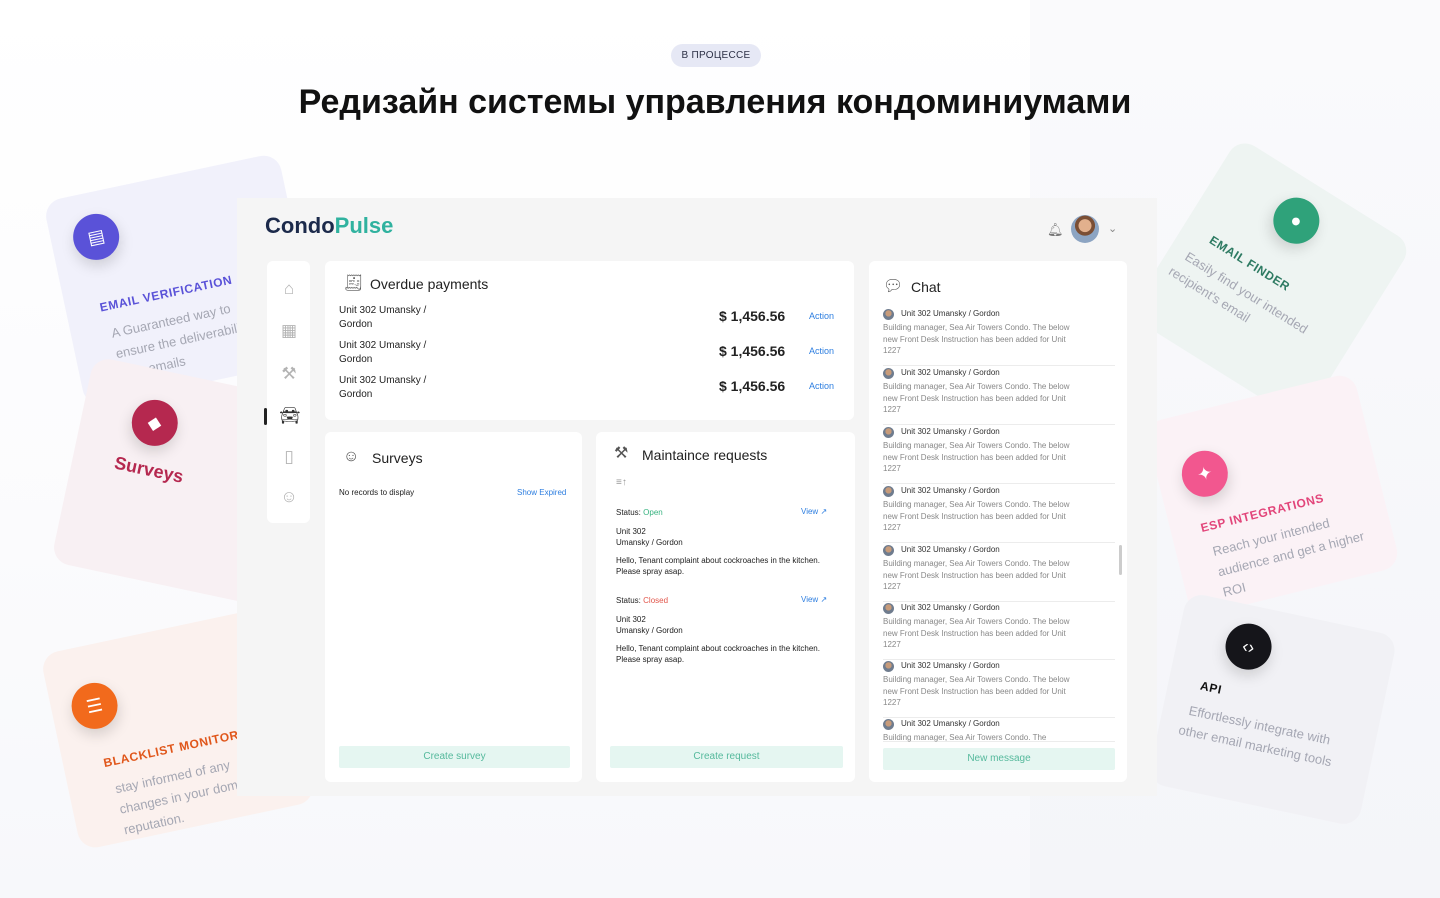  Describe the element at coordinates (1204, 473) in the screenshot. I see `lightning-icon: ✦` at that location.